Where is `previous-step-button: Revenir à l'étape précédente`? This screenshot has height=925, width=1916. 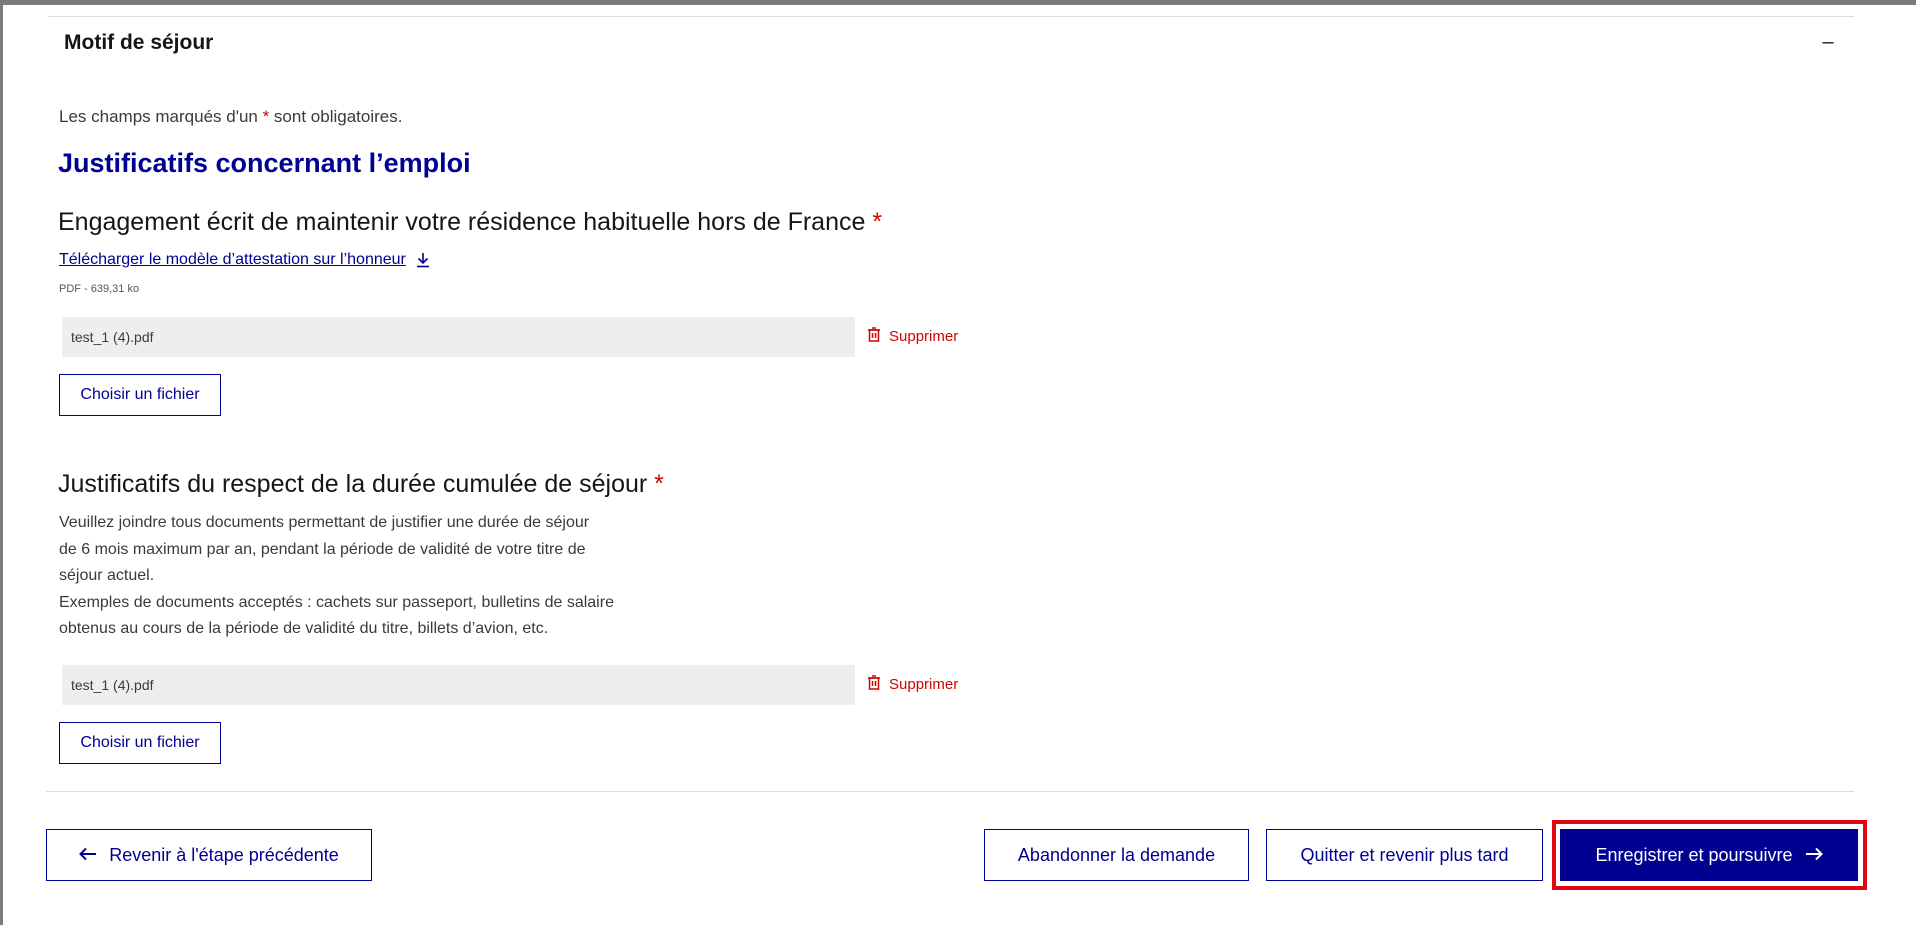 previous-step-button: Revenir à l'étape précédente is located at coordinates (209, 855).